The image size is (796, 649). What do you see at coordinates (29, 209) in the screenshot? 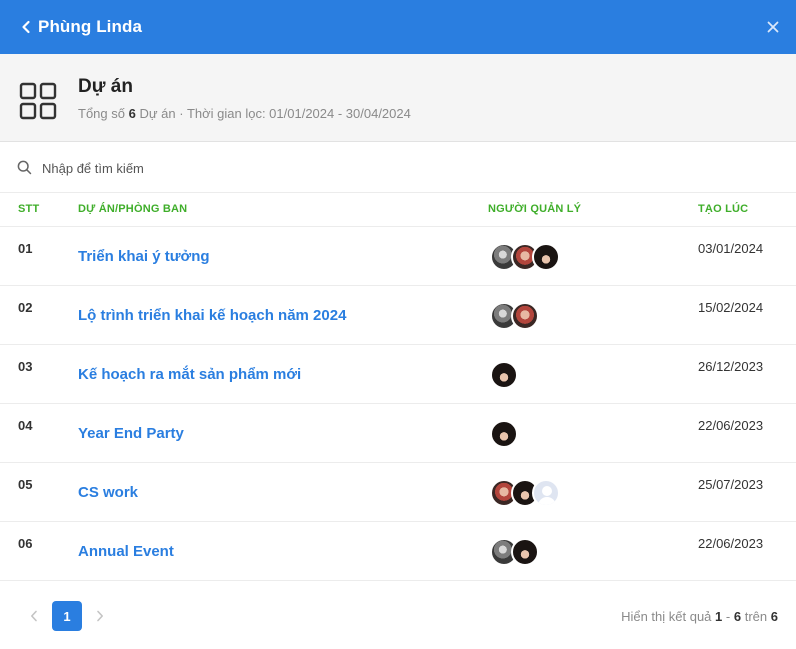
I see `column-header-stt: STT` at bounding box center [29, 209].